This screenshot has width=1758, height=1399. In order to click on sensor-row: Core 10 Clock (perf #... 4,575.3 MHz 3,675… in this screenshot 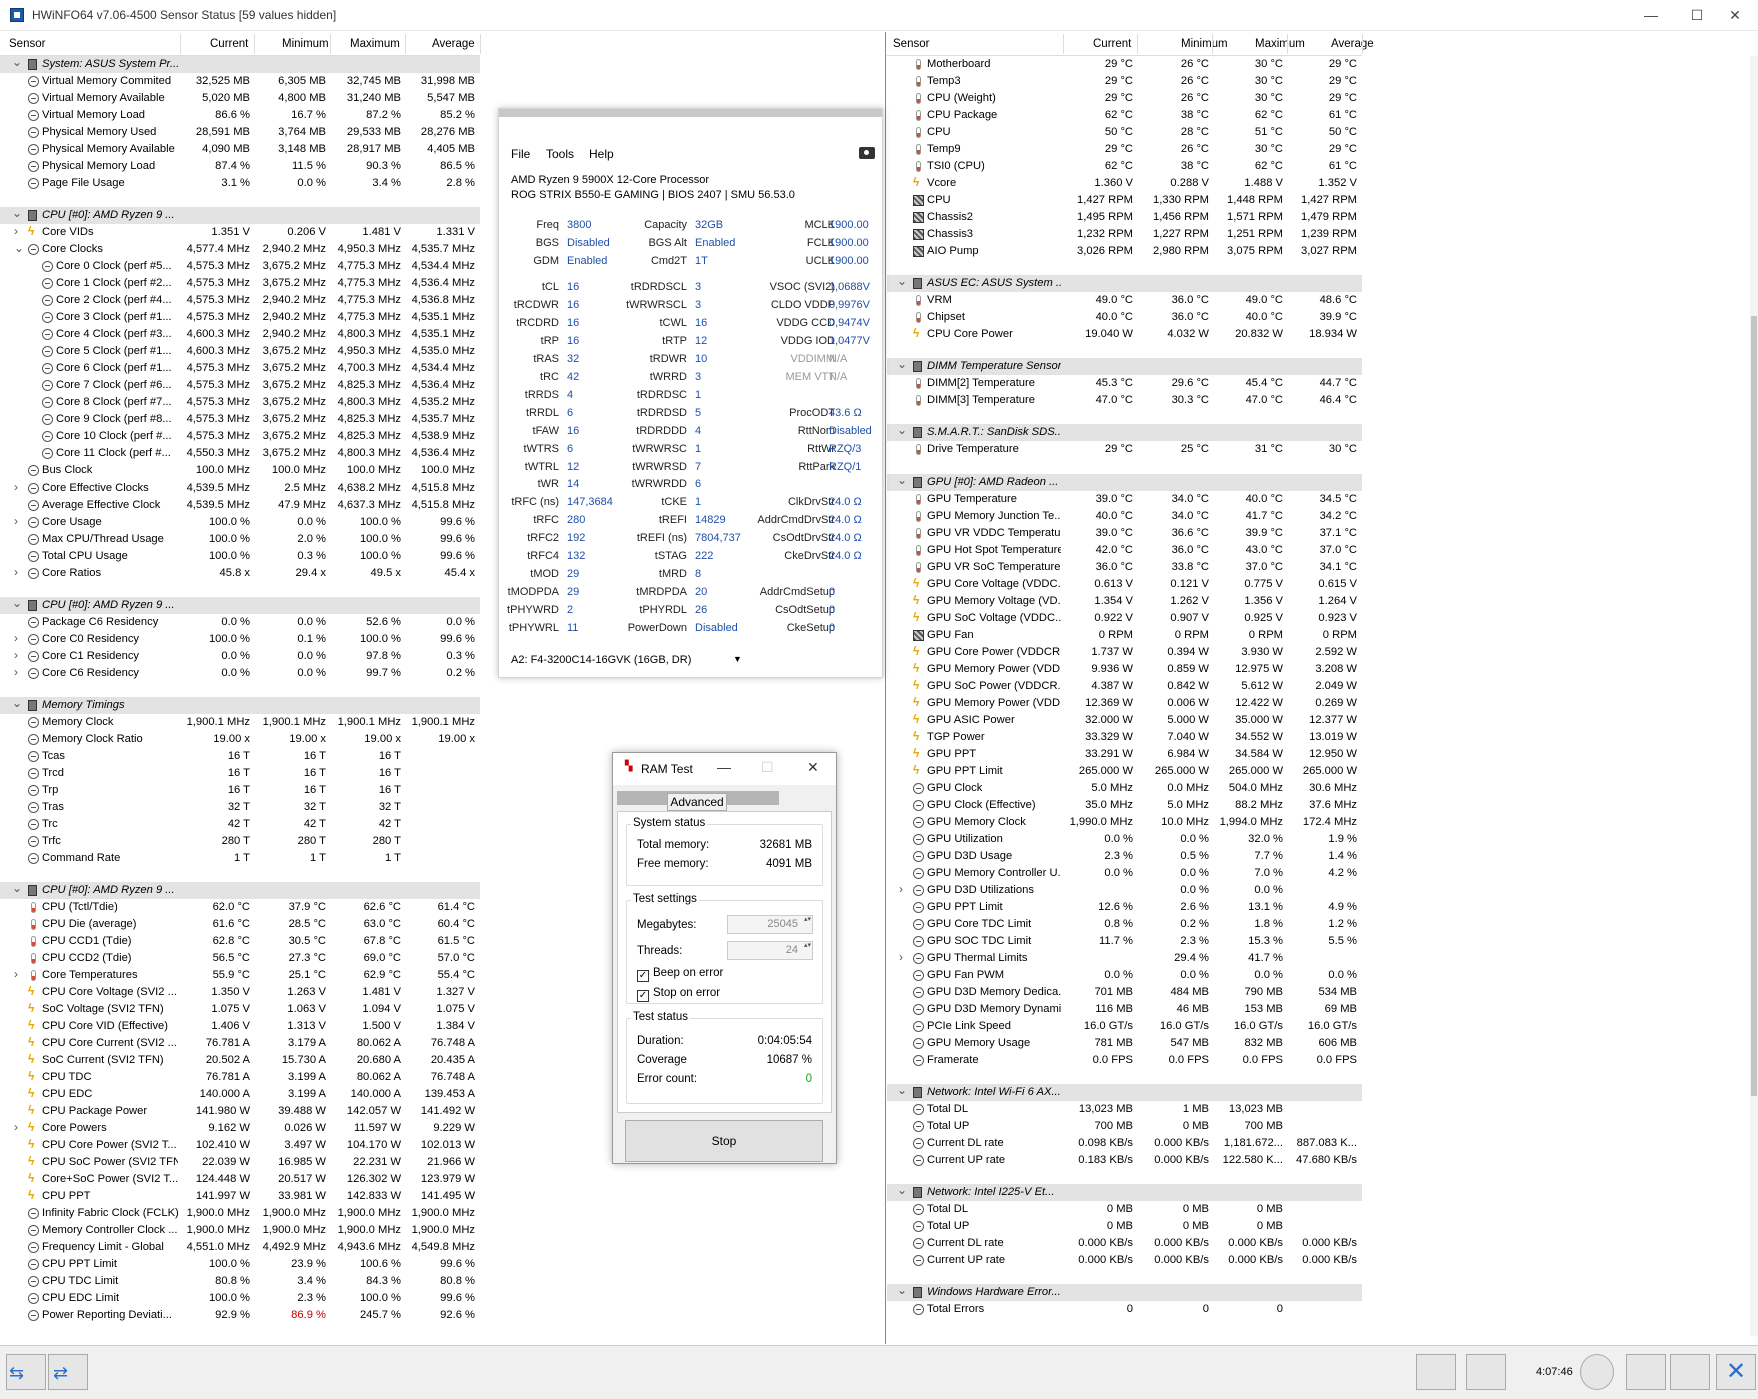, I will do `click(240, 436)`.